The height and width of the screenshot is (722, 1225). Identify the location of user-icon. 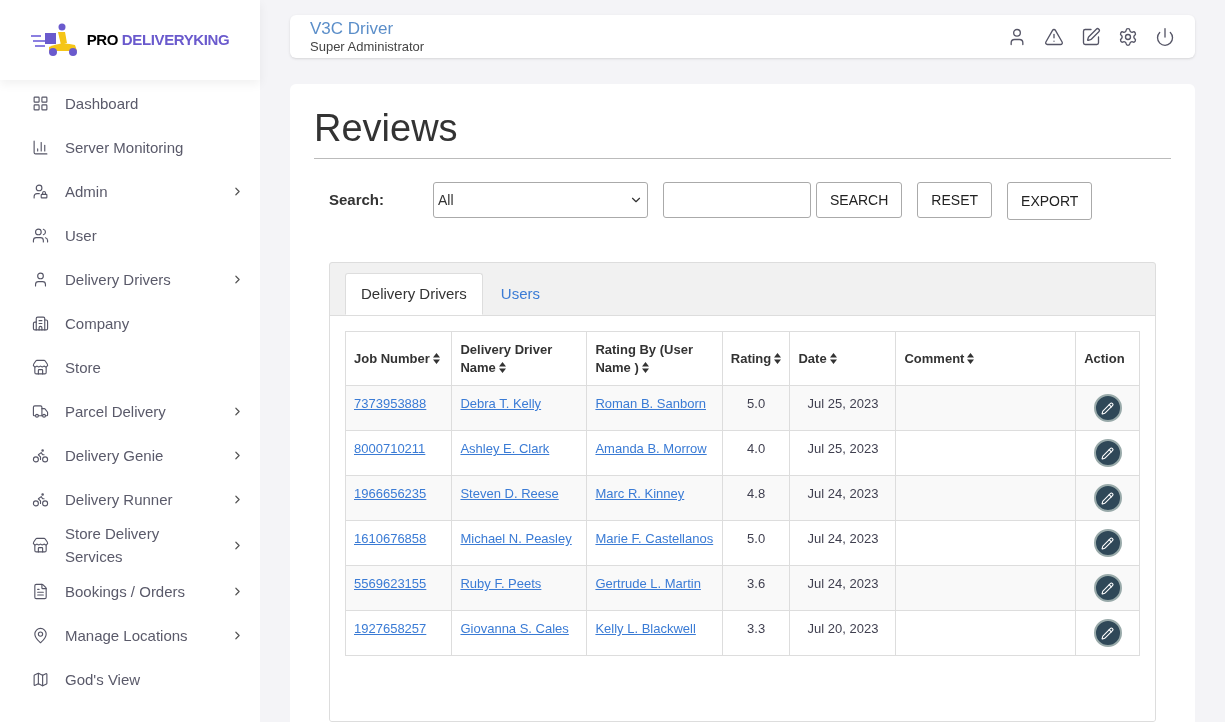
(40, 279).